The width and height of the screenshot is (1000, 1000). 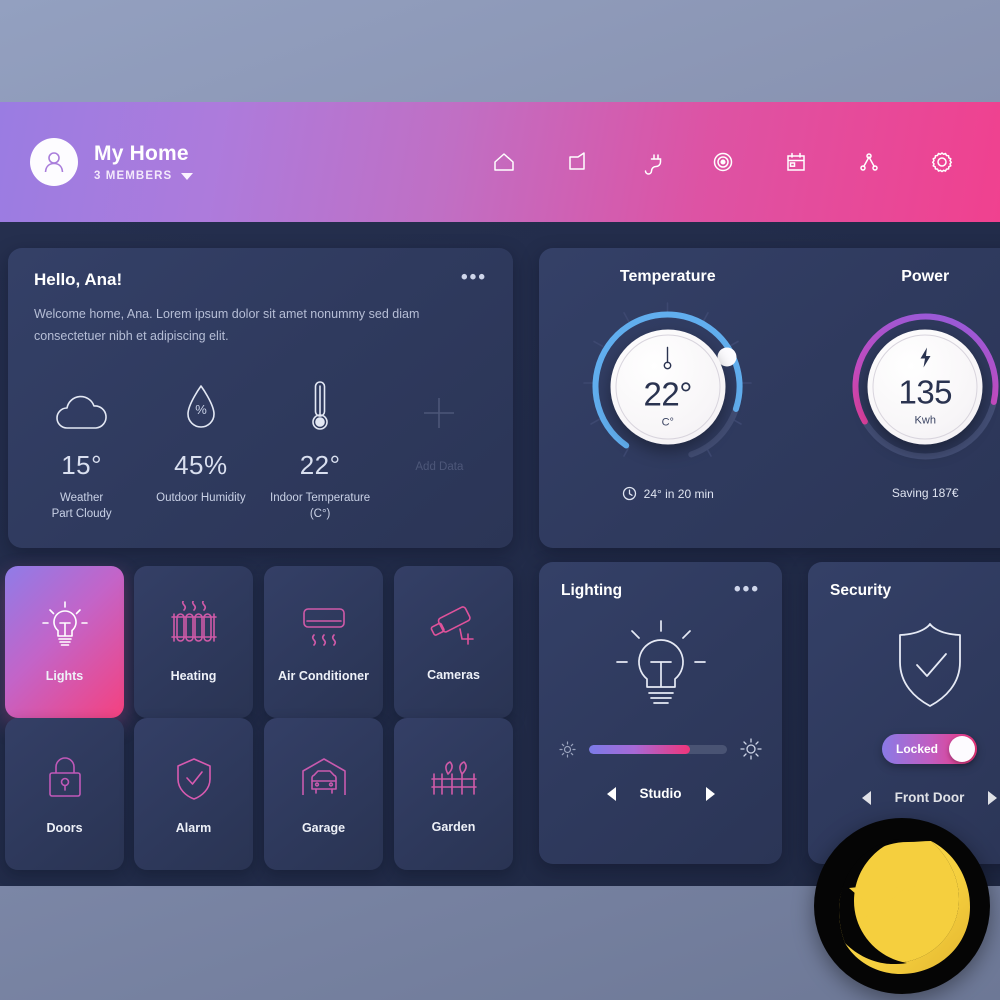 I want to click on brightness-slider, so click(x=660, y=749).